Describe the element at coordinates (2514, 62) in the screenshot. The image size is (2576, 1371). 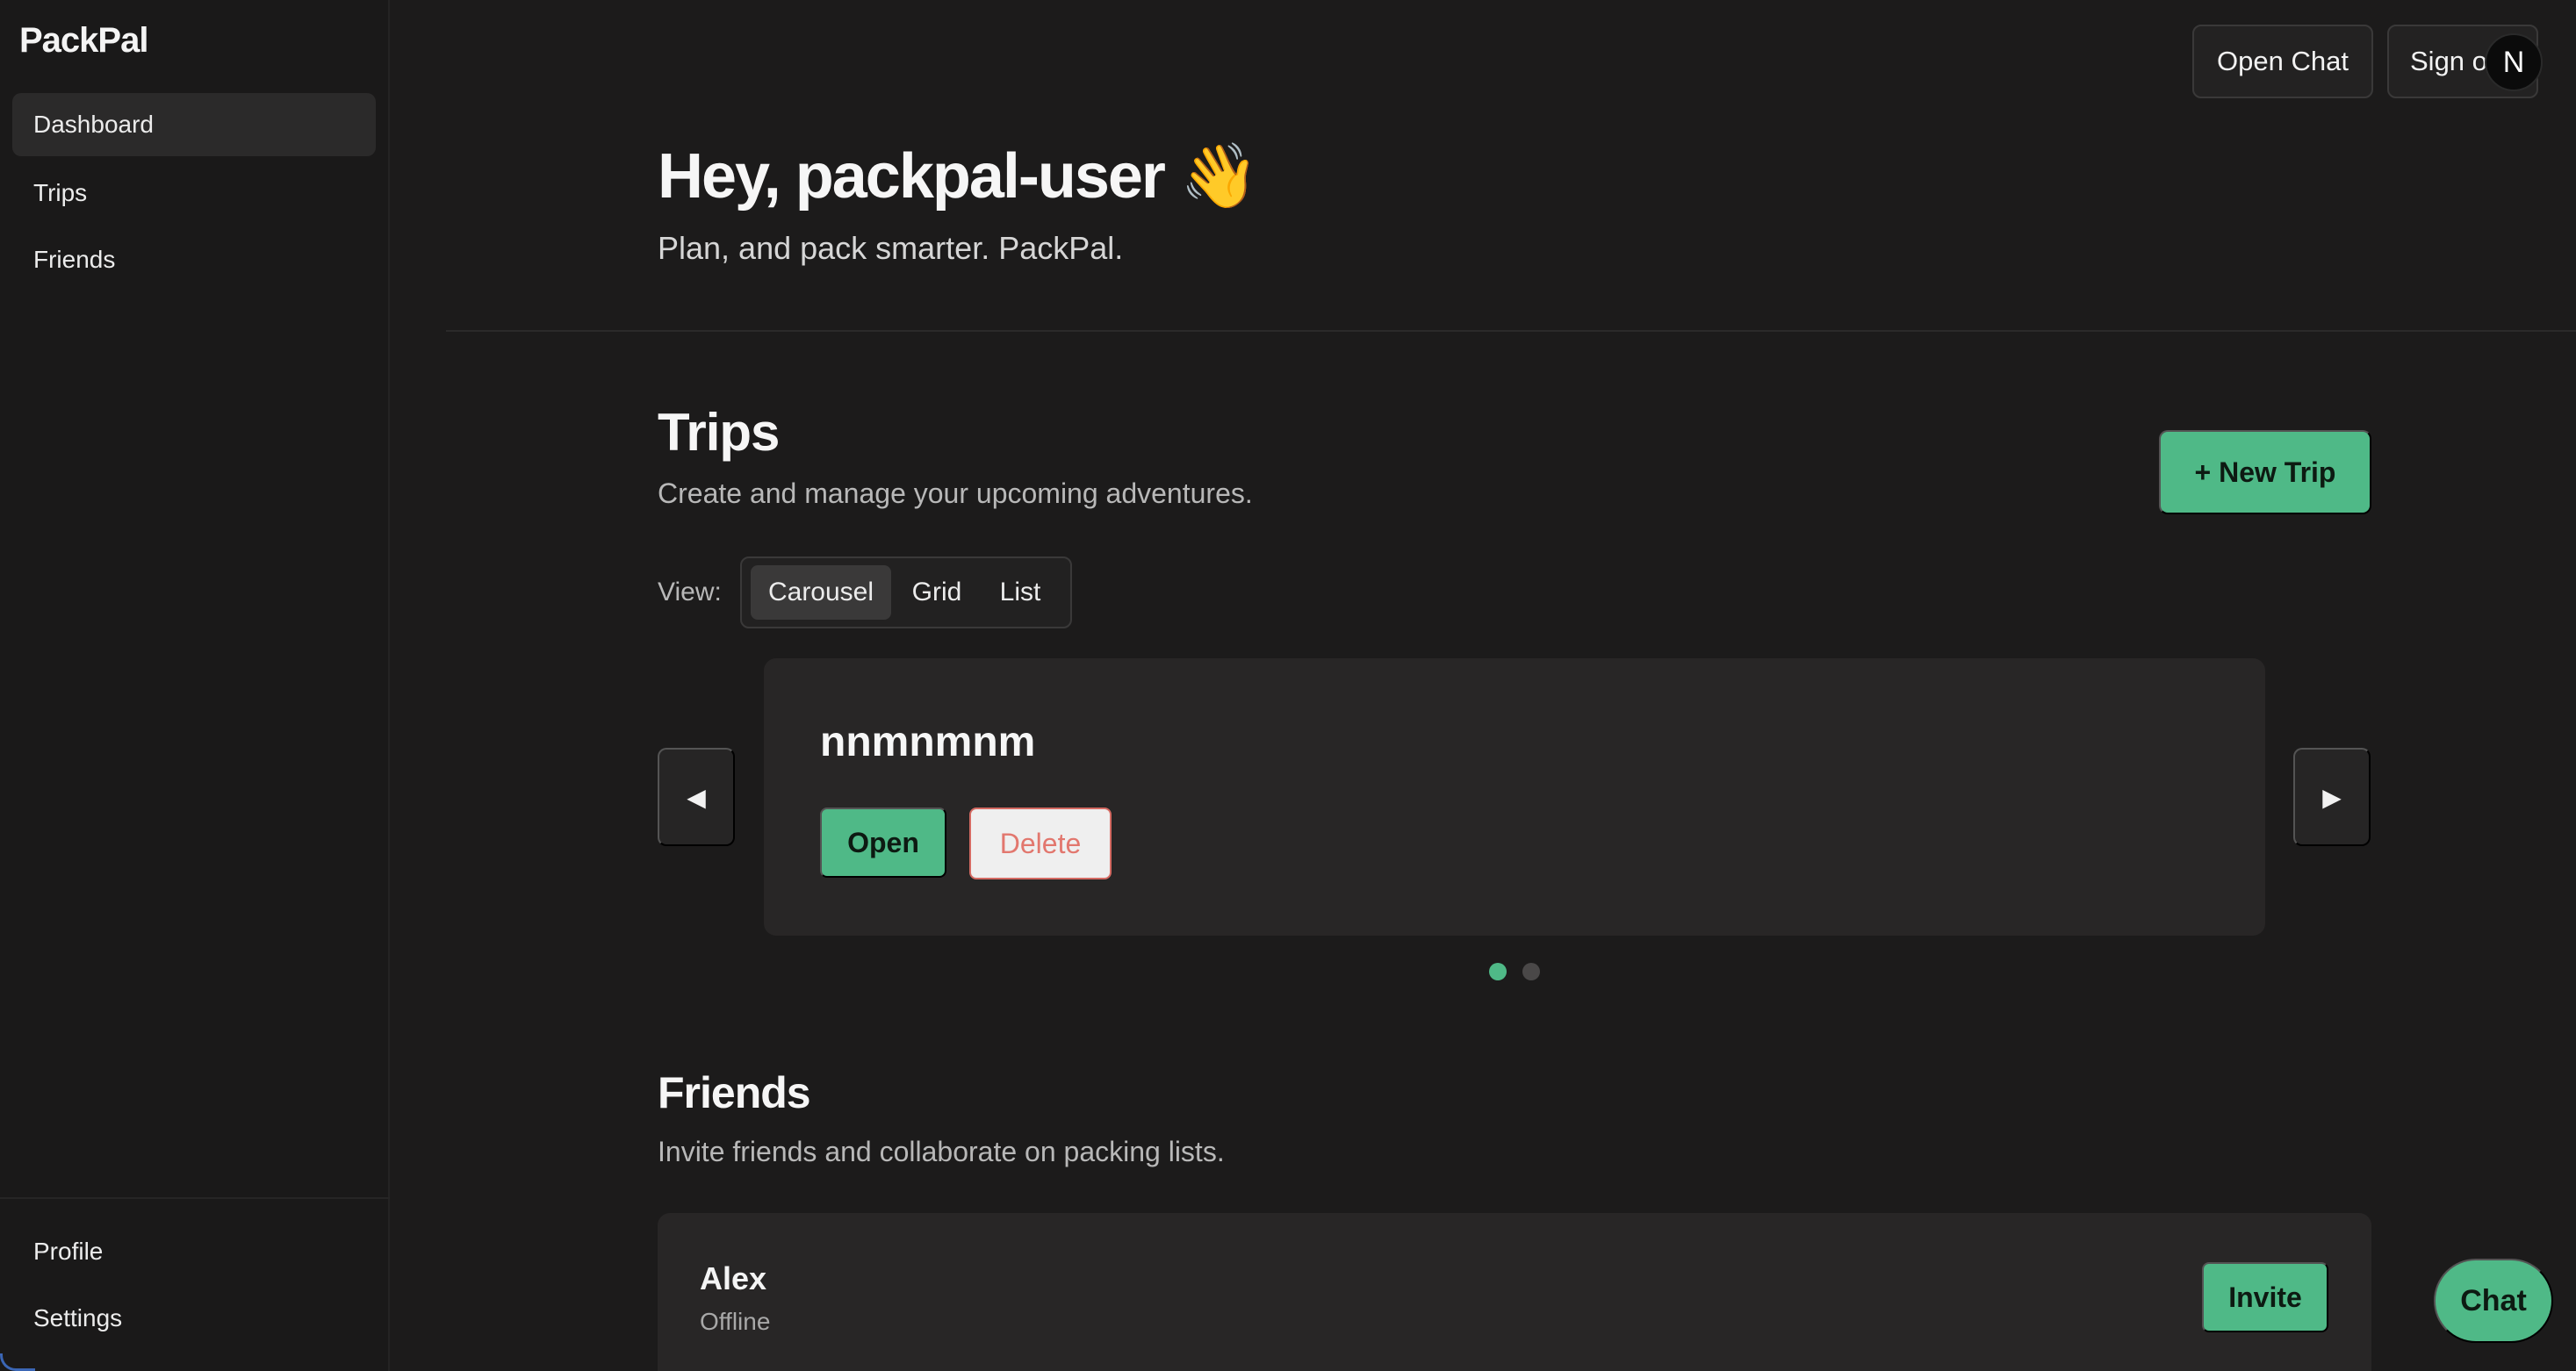
I see `avatar: N` at that location.